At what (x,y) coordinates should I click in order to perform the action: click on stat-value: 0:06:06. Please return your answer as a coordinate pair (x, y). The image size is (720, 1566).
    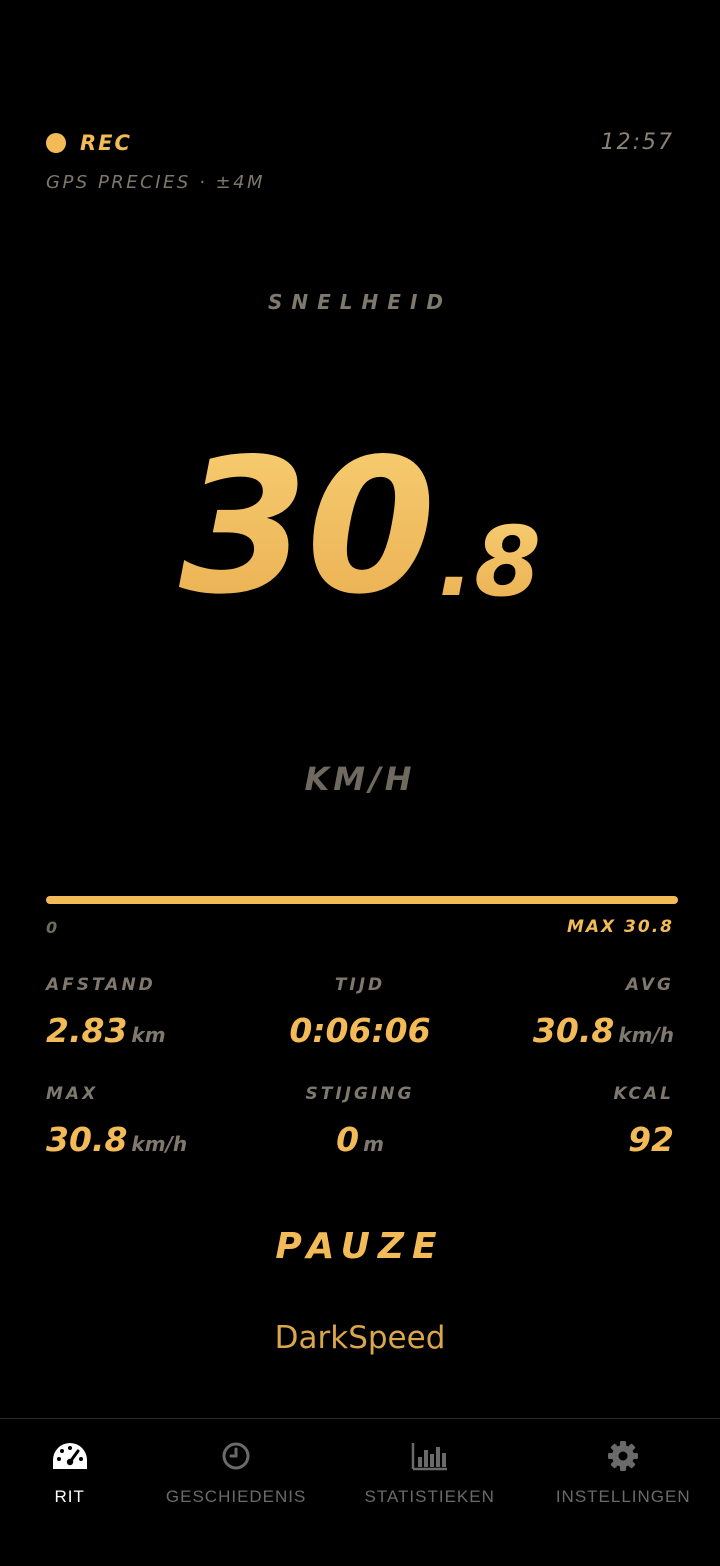
    Looking at the image, I should click on (360, 1030).